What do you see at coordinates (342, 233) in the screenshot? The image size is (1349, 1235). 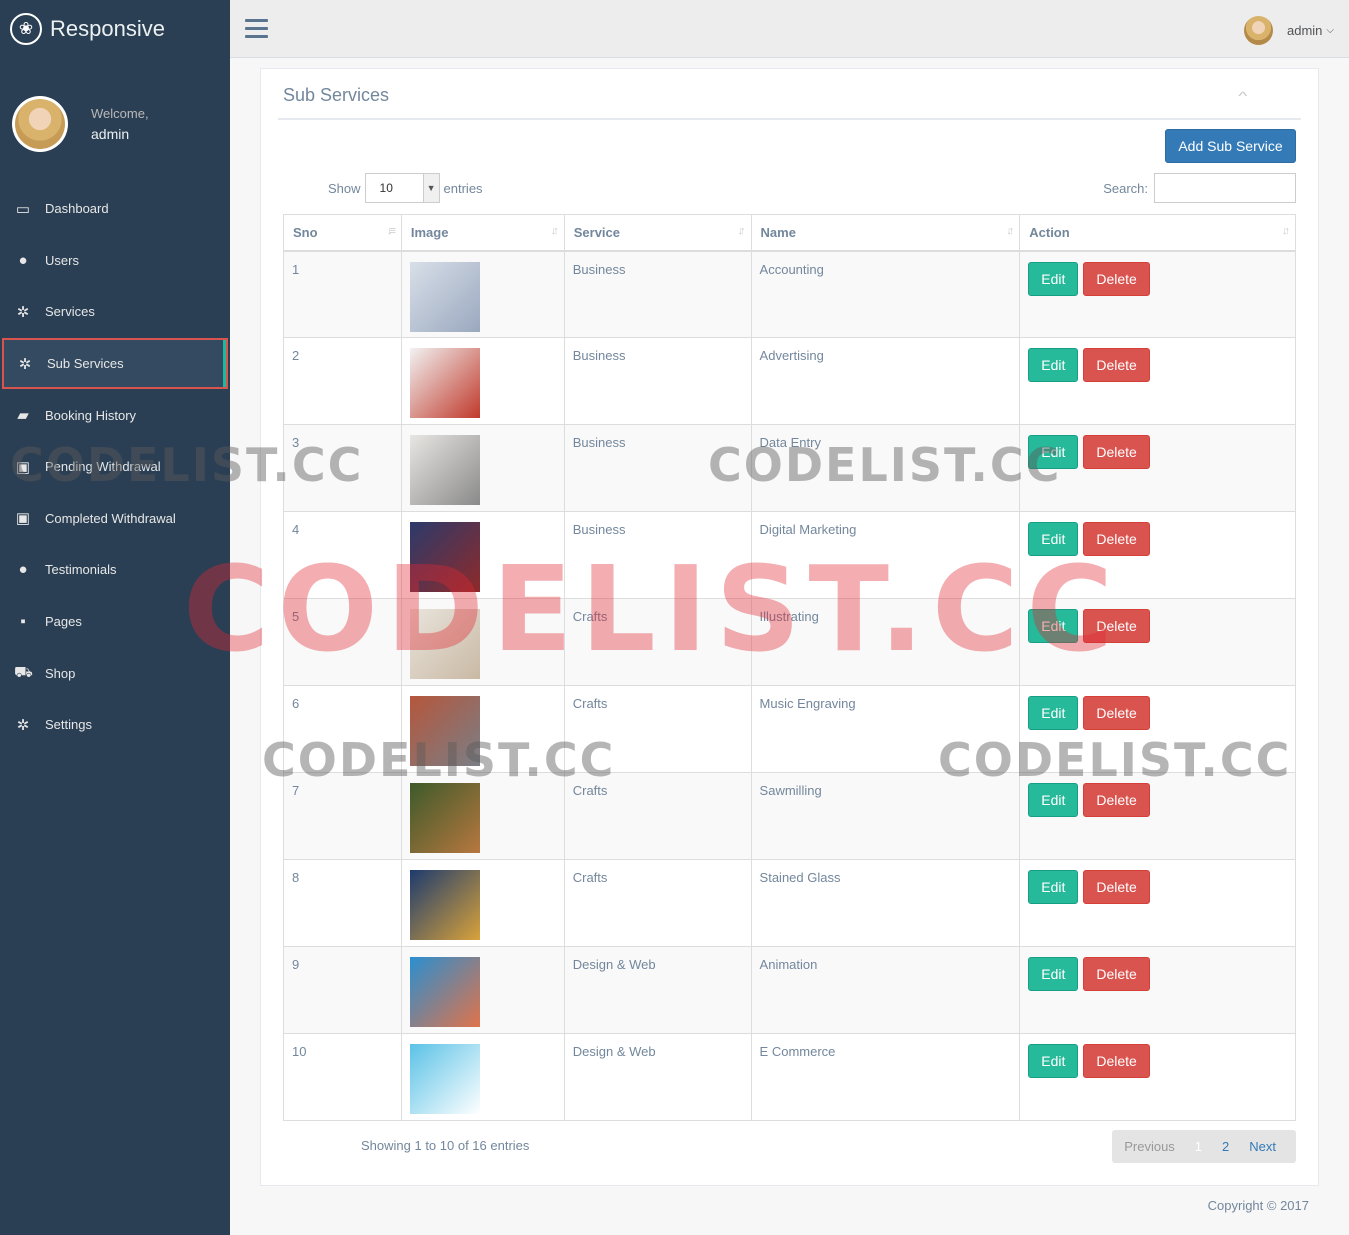 I see `column-header-sno: Sno ↓≡` at bounding box center [342, 233].